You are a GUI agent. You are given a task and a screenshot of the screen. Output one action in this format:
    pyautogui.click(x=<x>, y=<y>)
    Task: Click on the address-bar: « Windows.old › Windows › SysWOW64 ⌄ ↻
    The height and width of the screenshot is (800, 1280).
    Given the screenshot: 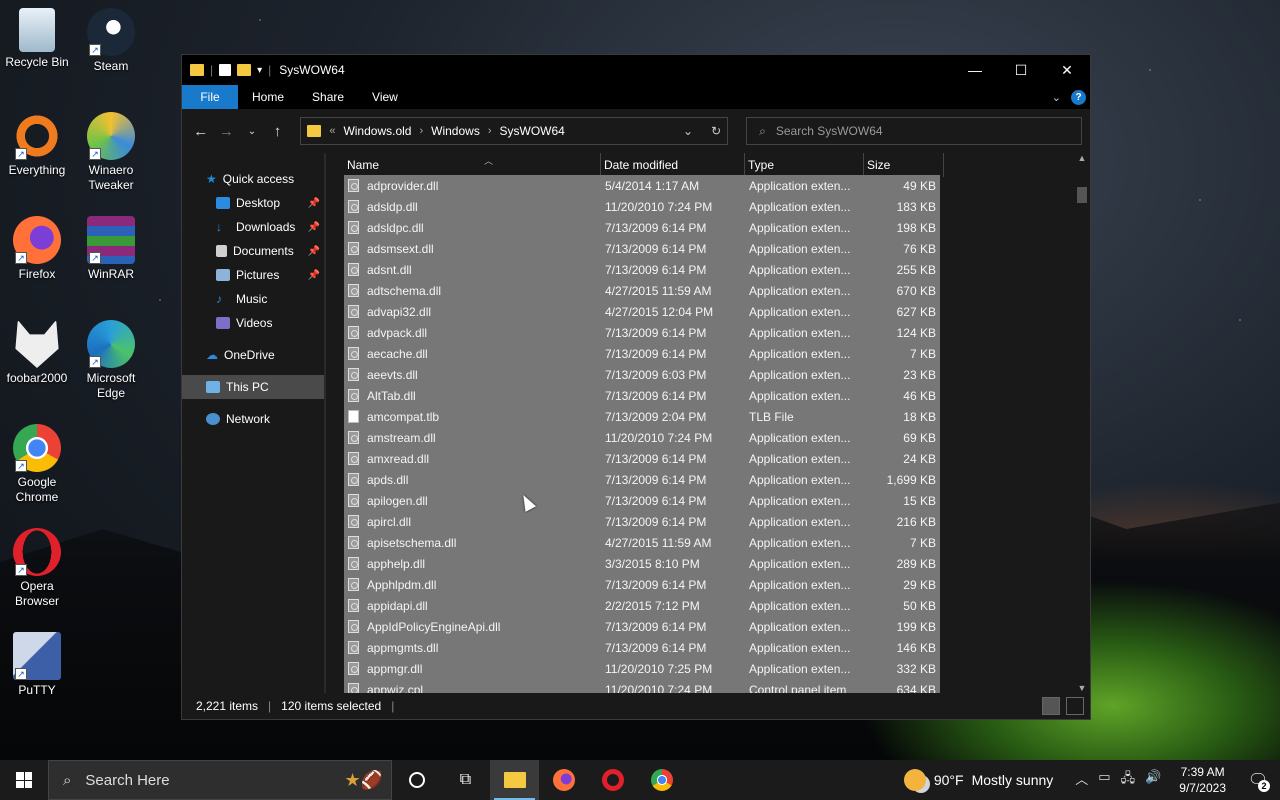 What is the action you would take?
    pyautogui.click(x=514, y=131)
    